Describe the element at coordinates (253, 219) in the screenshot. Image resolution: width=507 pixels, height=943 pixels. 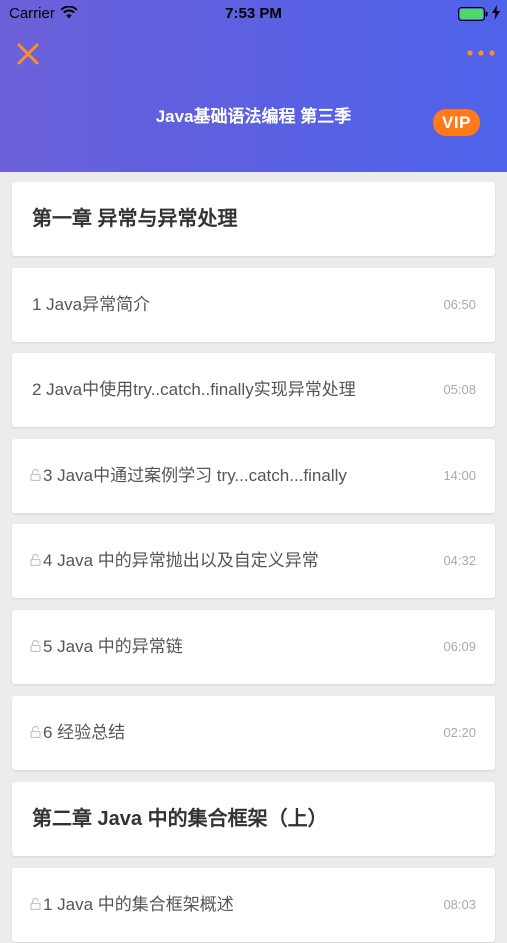
I see `chapter-card: 第一章 异常与异常处理` at that location.